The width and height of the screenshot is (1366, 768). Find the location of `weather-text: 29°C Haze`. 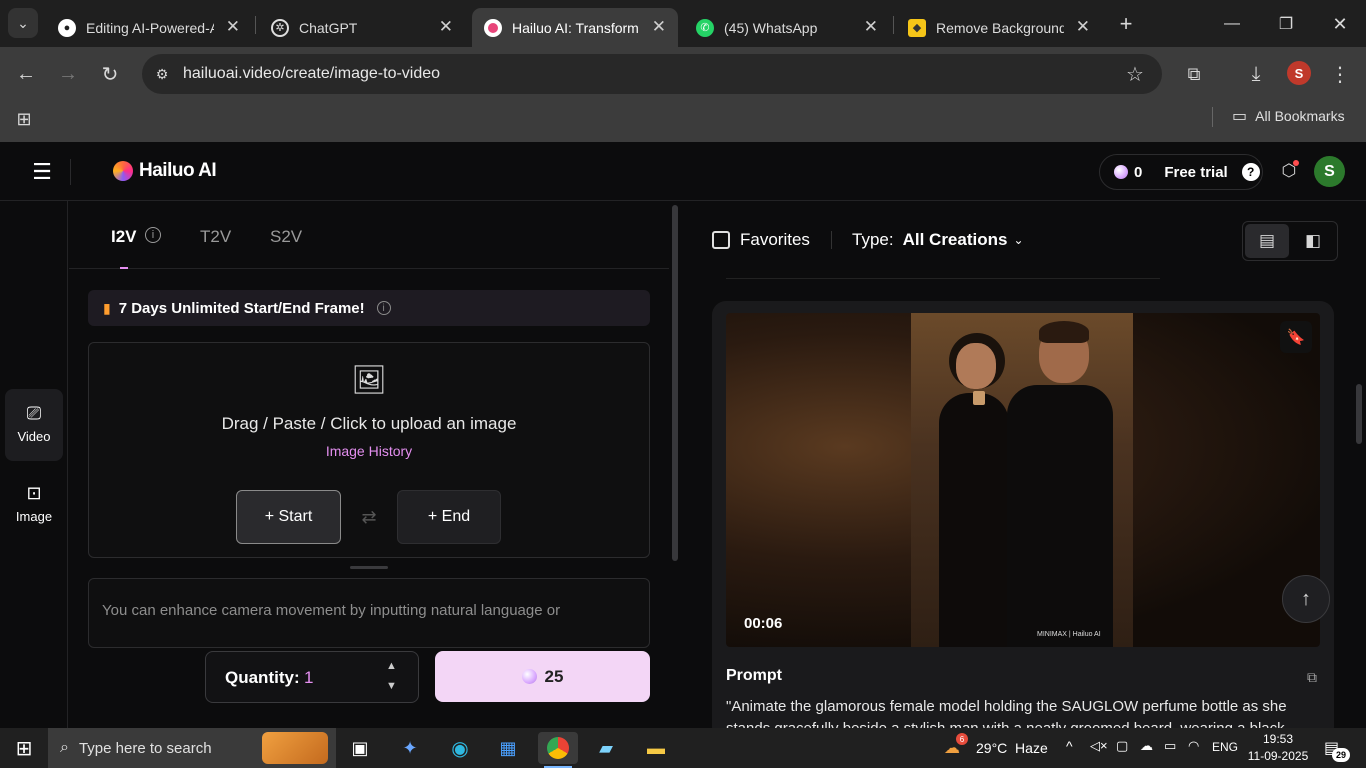

weather-text: 29°C Haze is located at coordinates (1012, 748).